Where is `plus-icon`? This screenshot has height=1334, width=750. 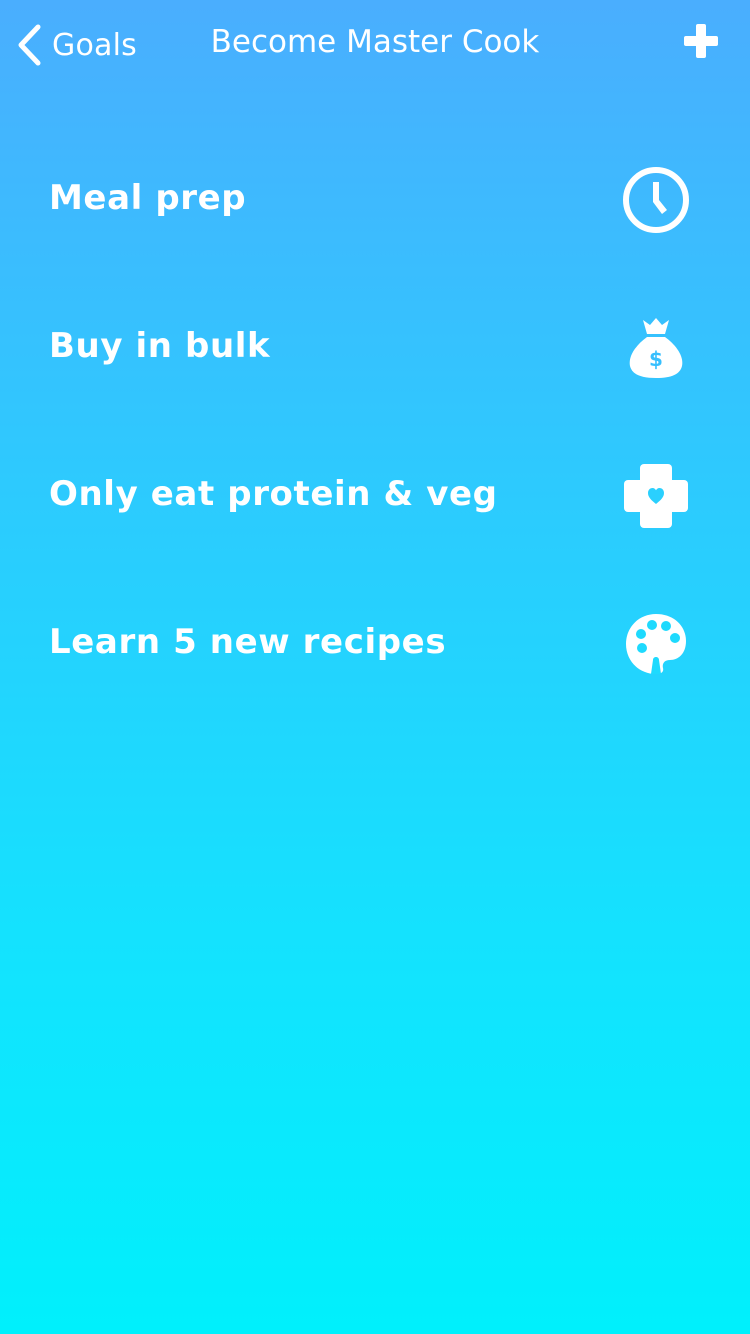 plus-icon is located at coordinates (701, 41).